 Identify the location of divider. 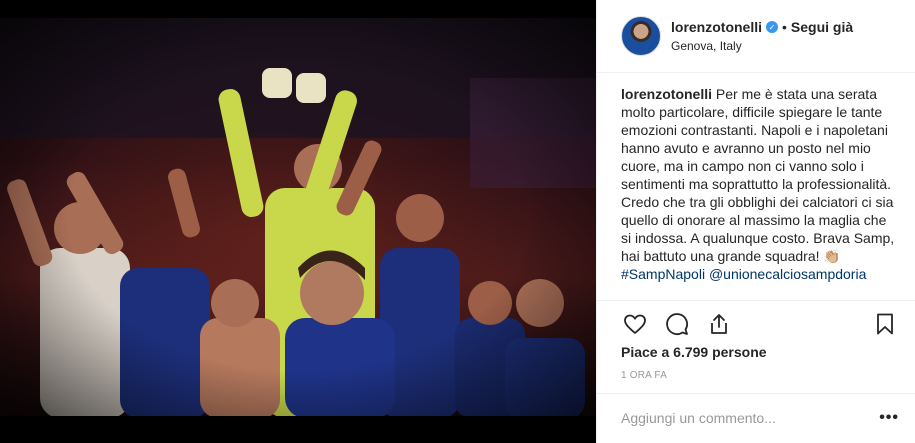
(756, 300).